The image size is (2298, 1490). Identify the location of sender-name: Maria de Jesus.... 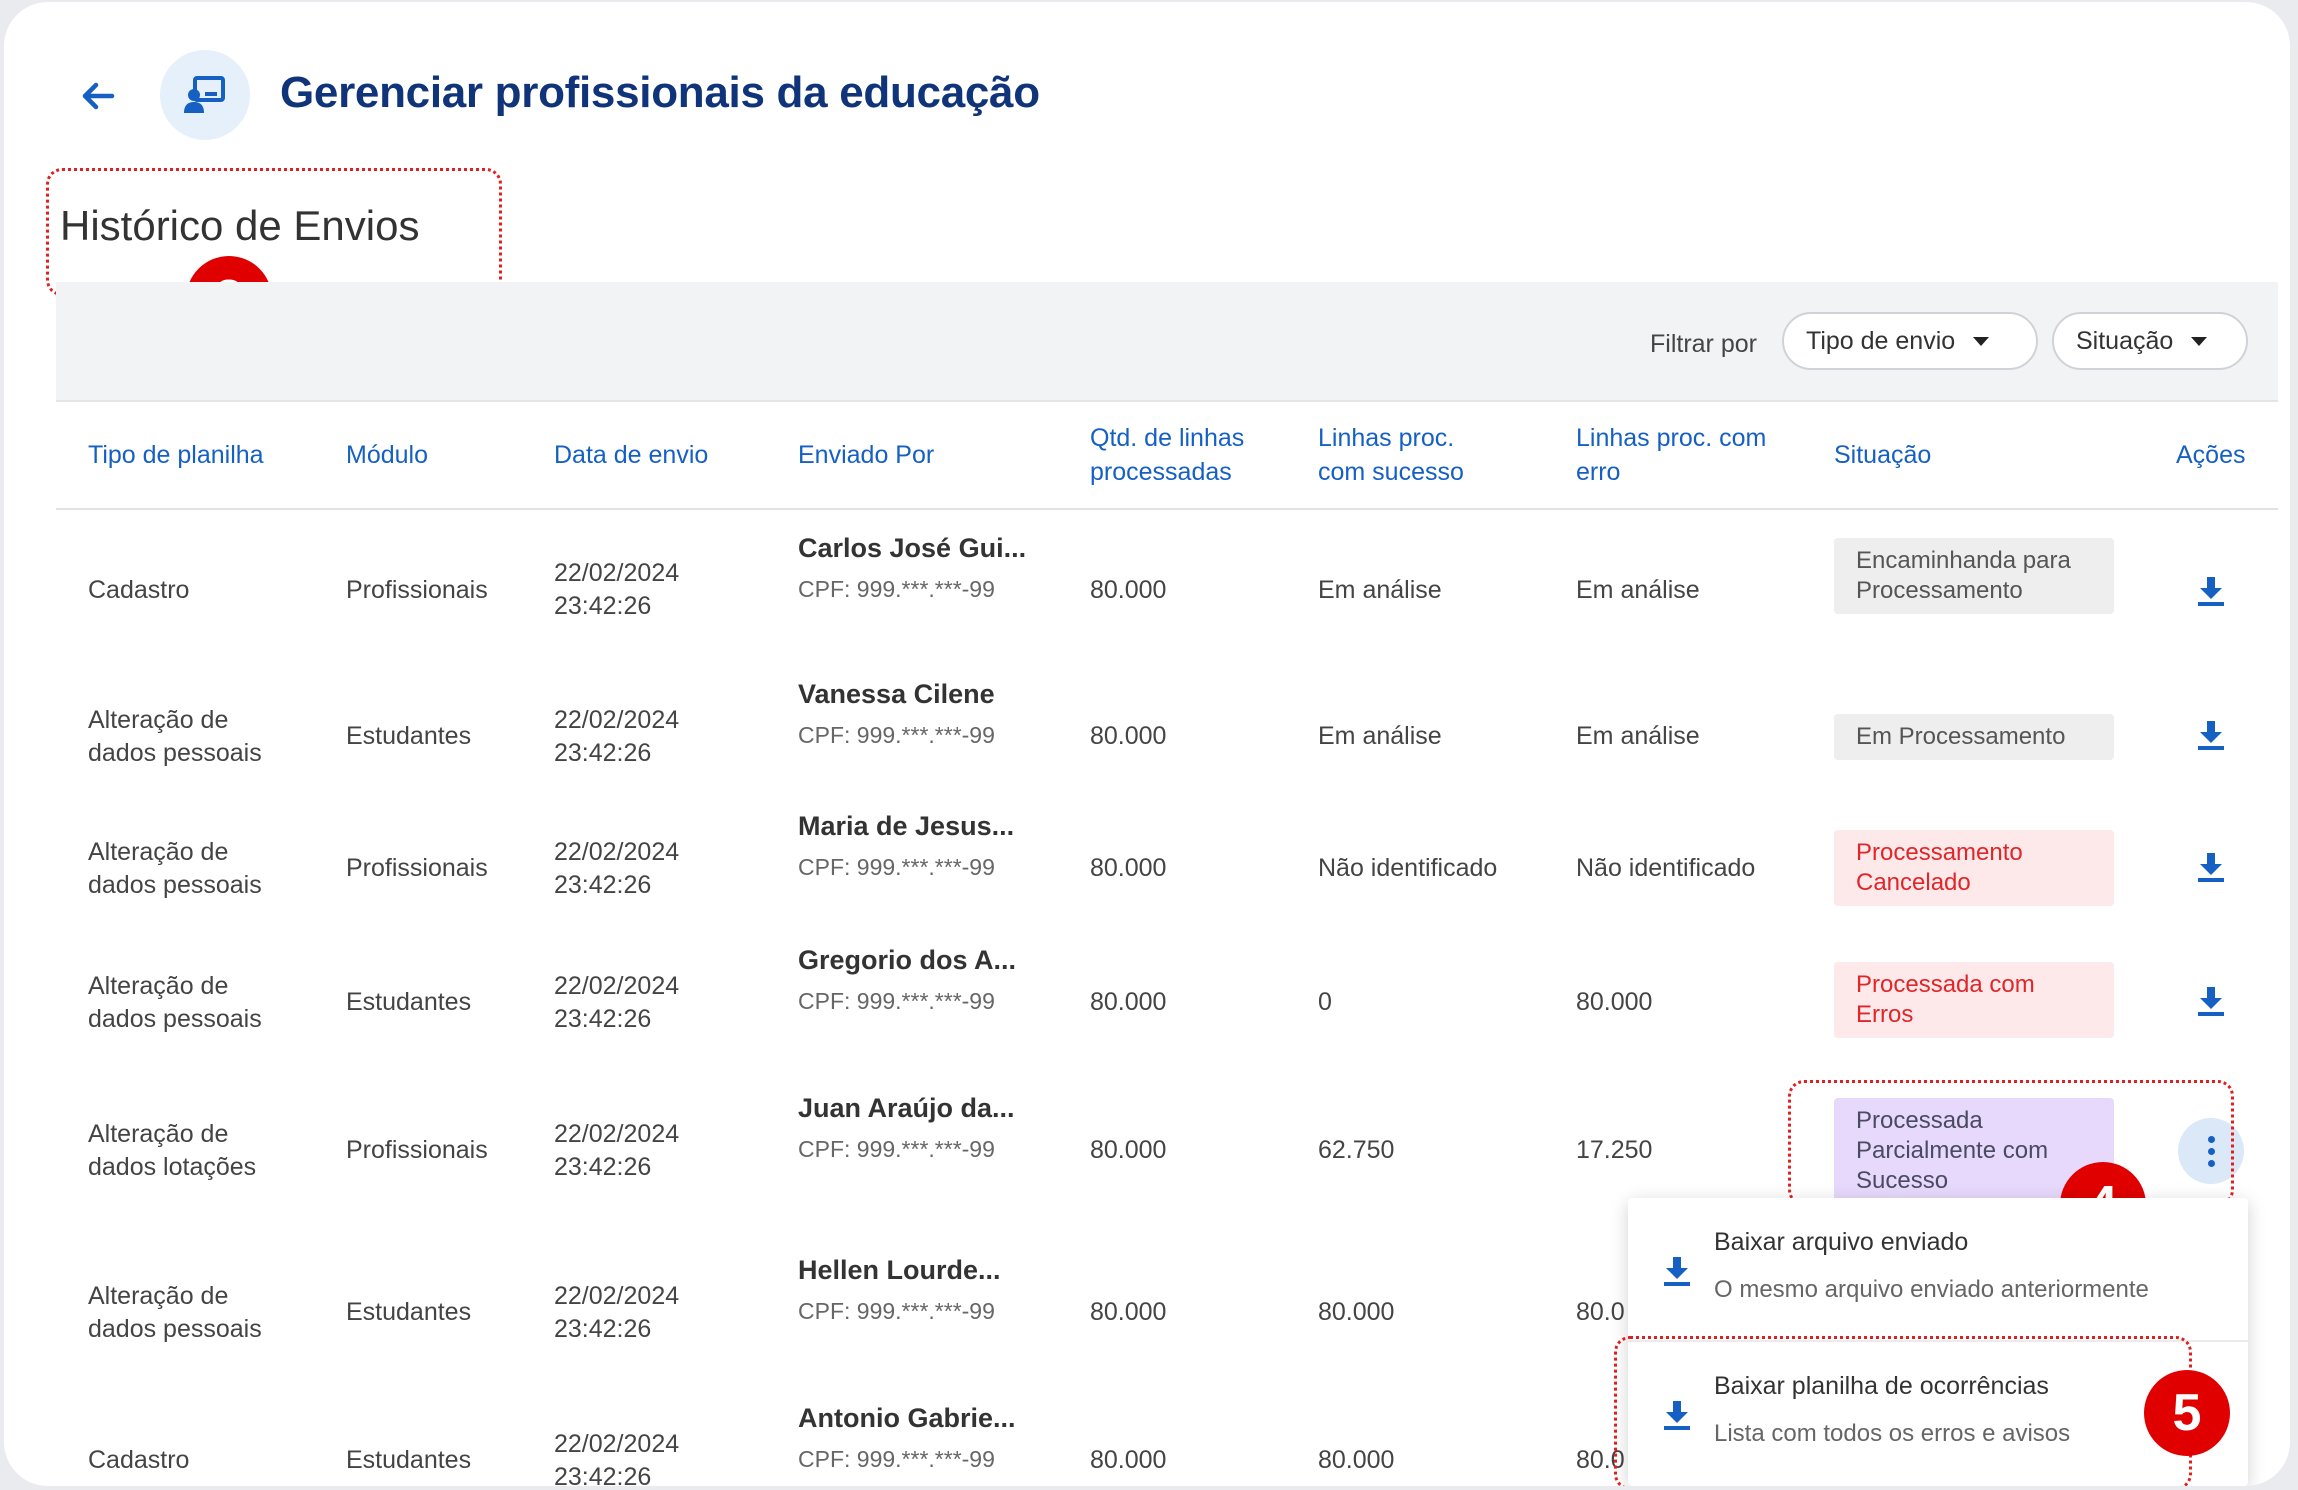
(906, 826).